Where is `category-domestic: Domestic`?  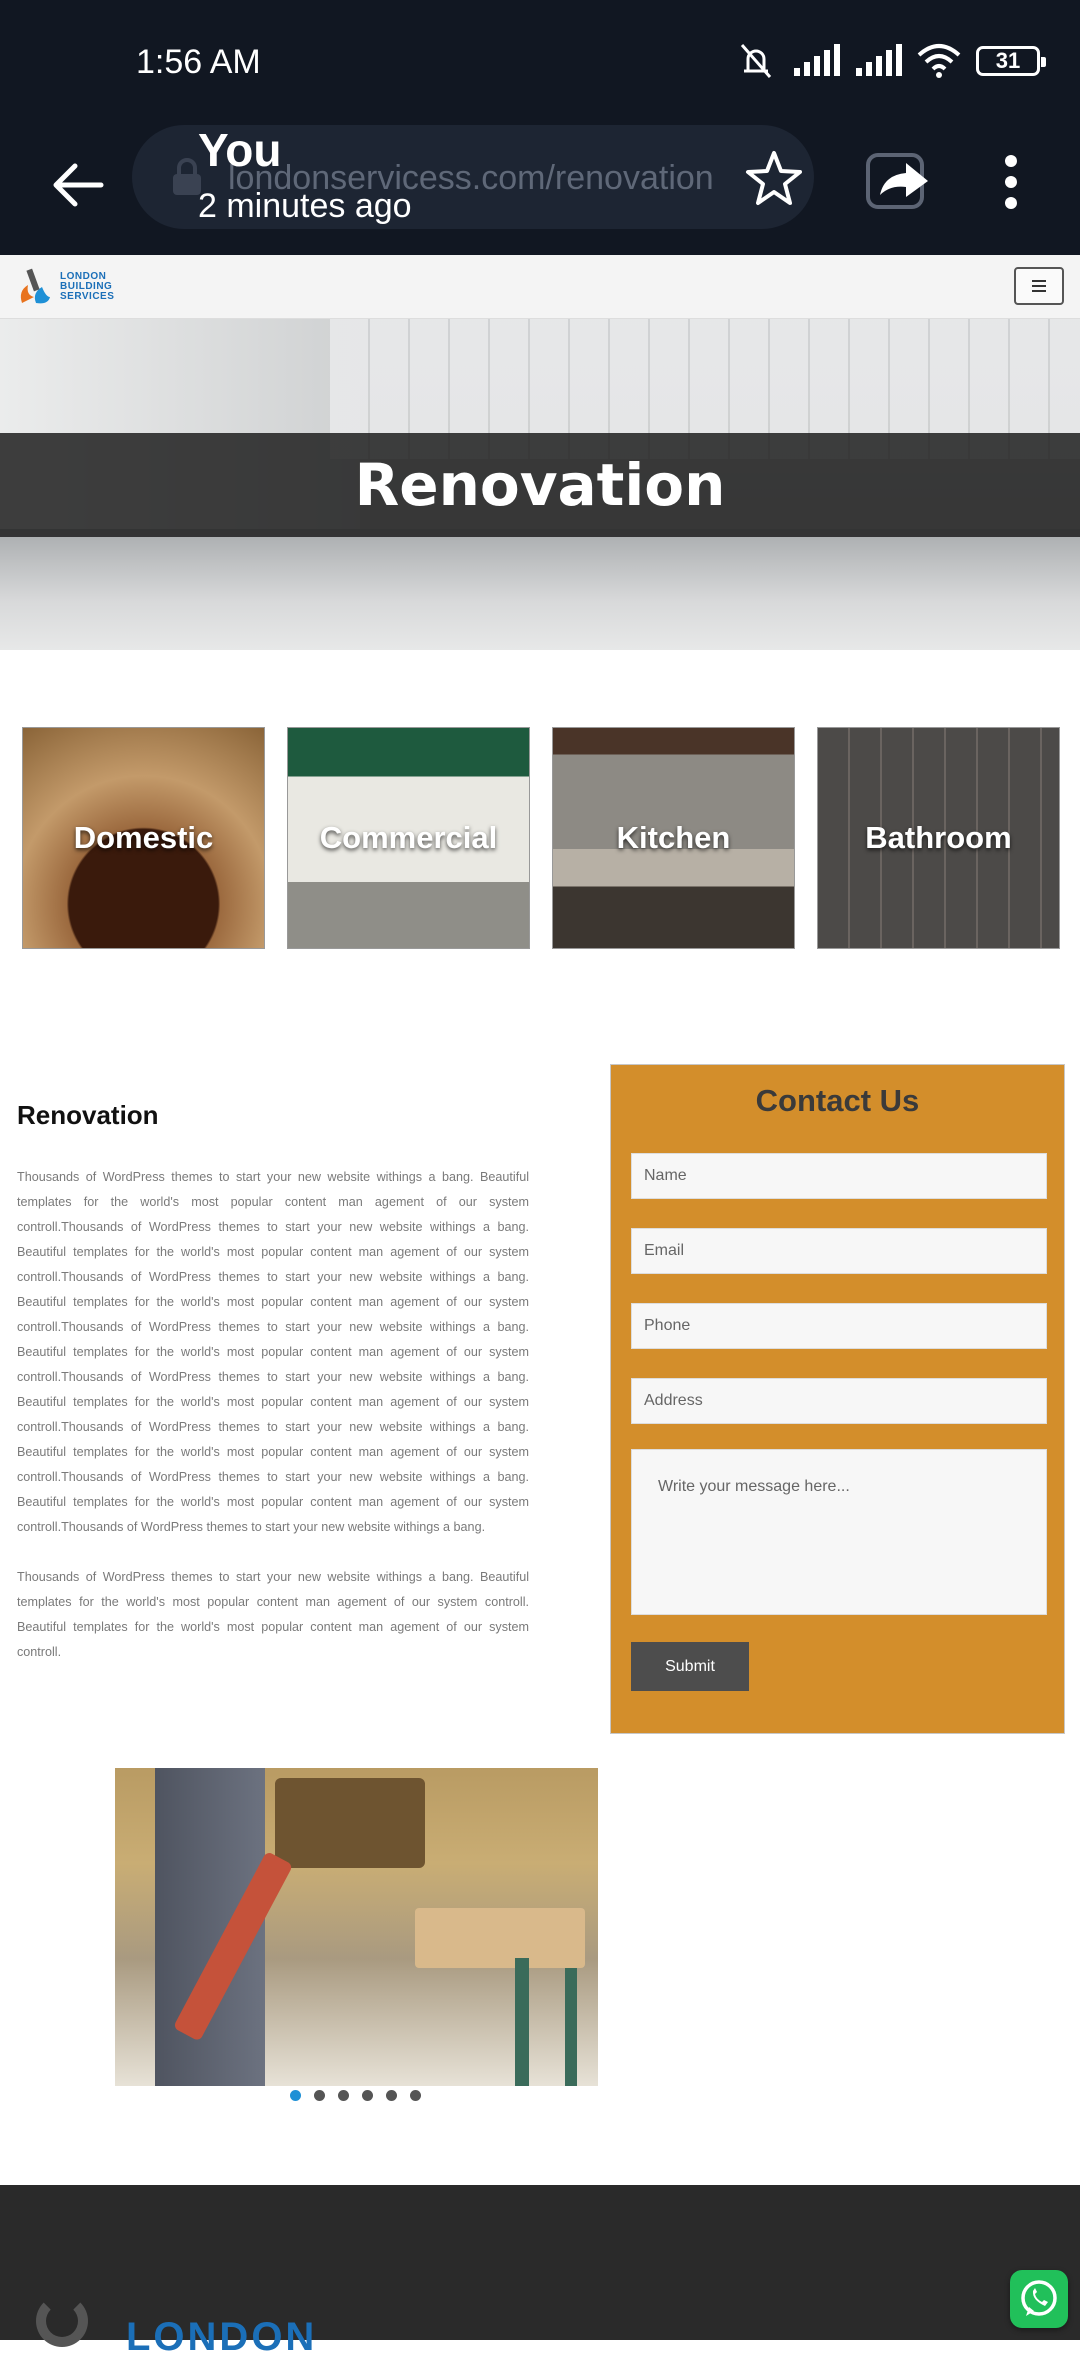 category-domestic: Domestic is located at coordinates (143, 838).